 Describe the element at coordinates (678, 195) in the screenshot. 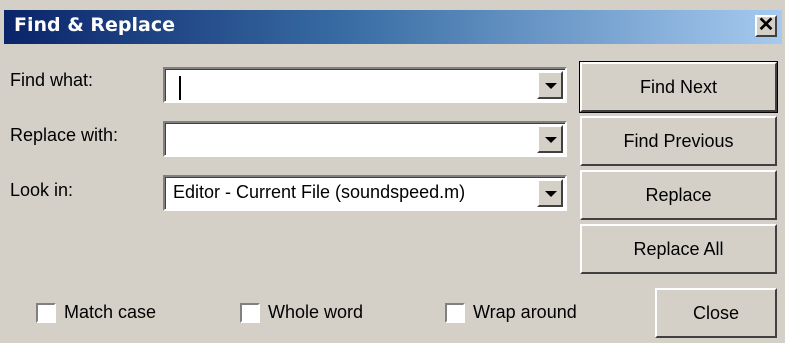

I see `replace-button: Replace` at that location.